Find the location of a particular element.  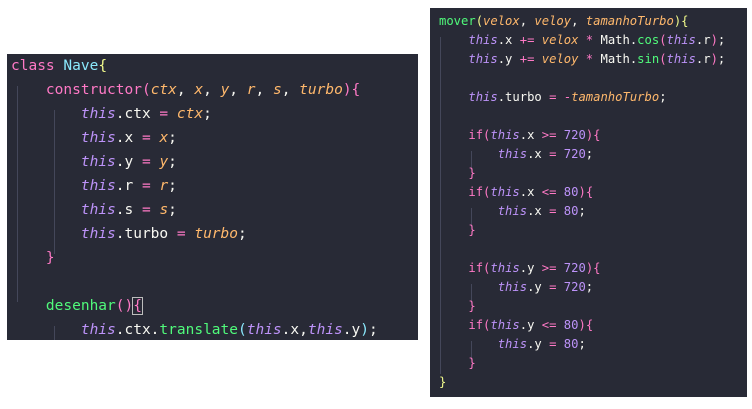

code-line: this.y = 720; is located at coordinates (516, 287).